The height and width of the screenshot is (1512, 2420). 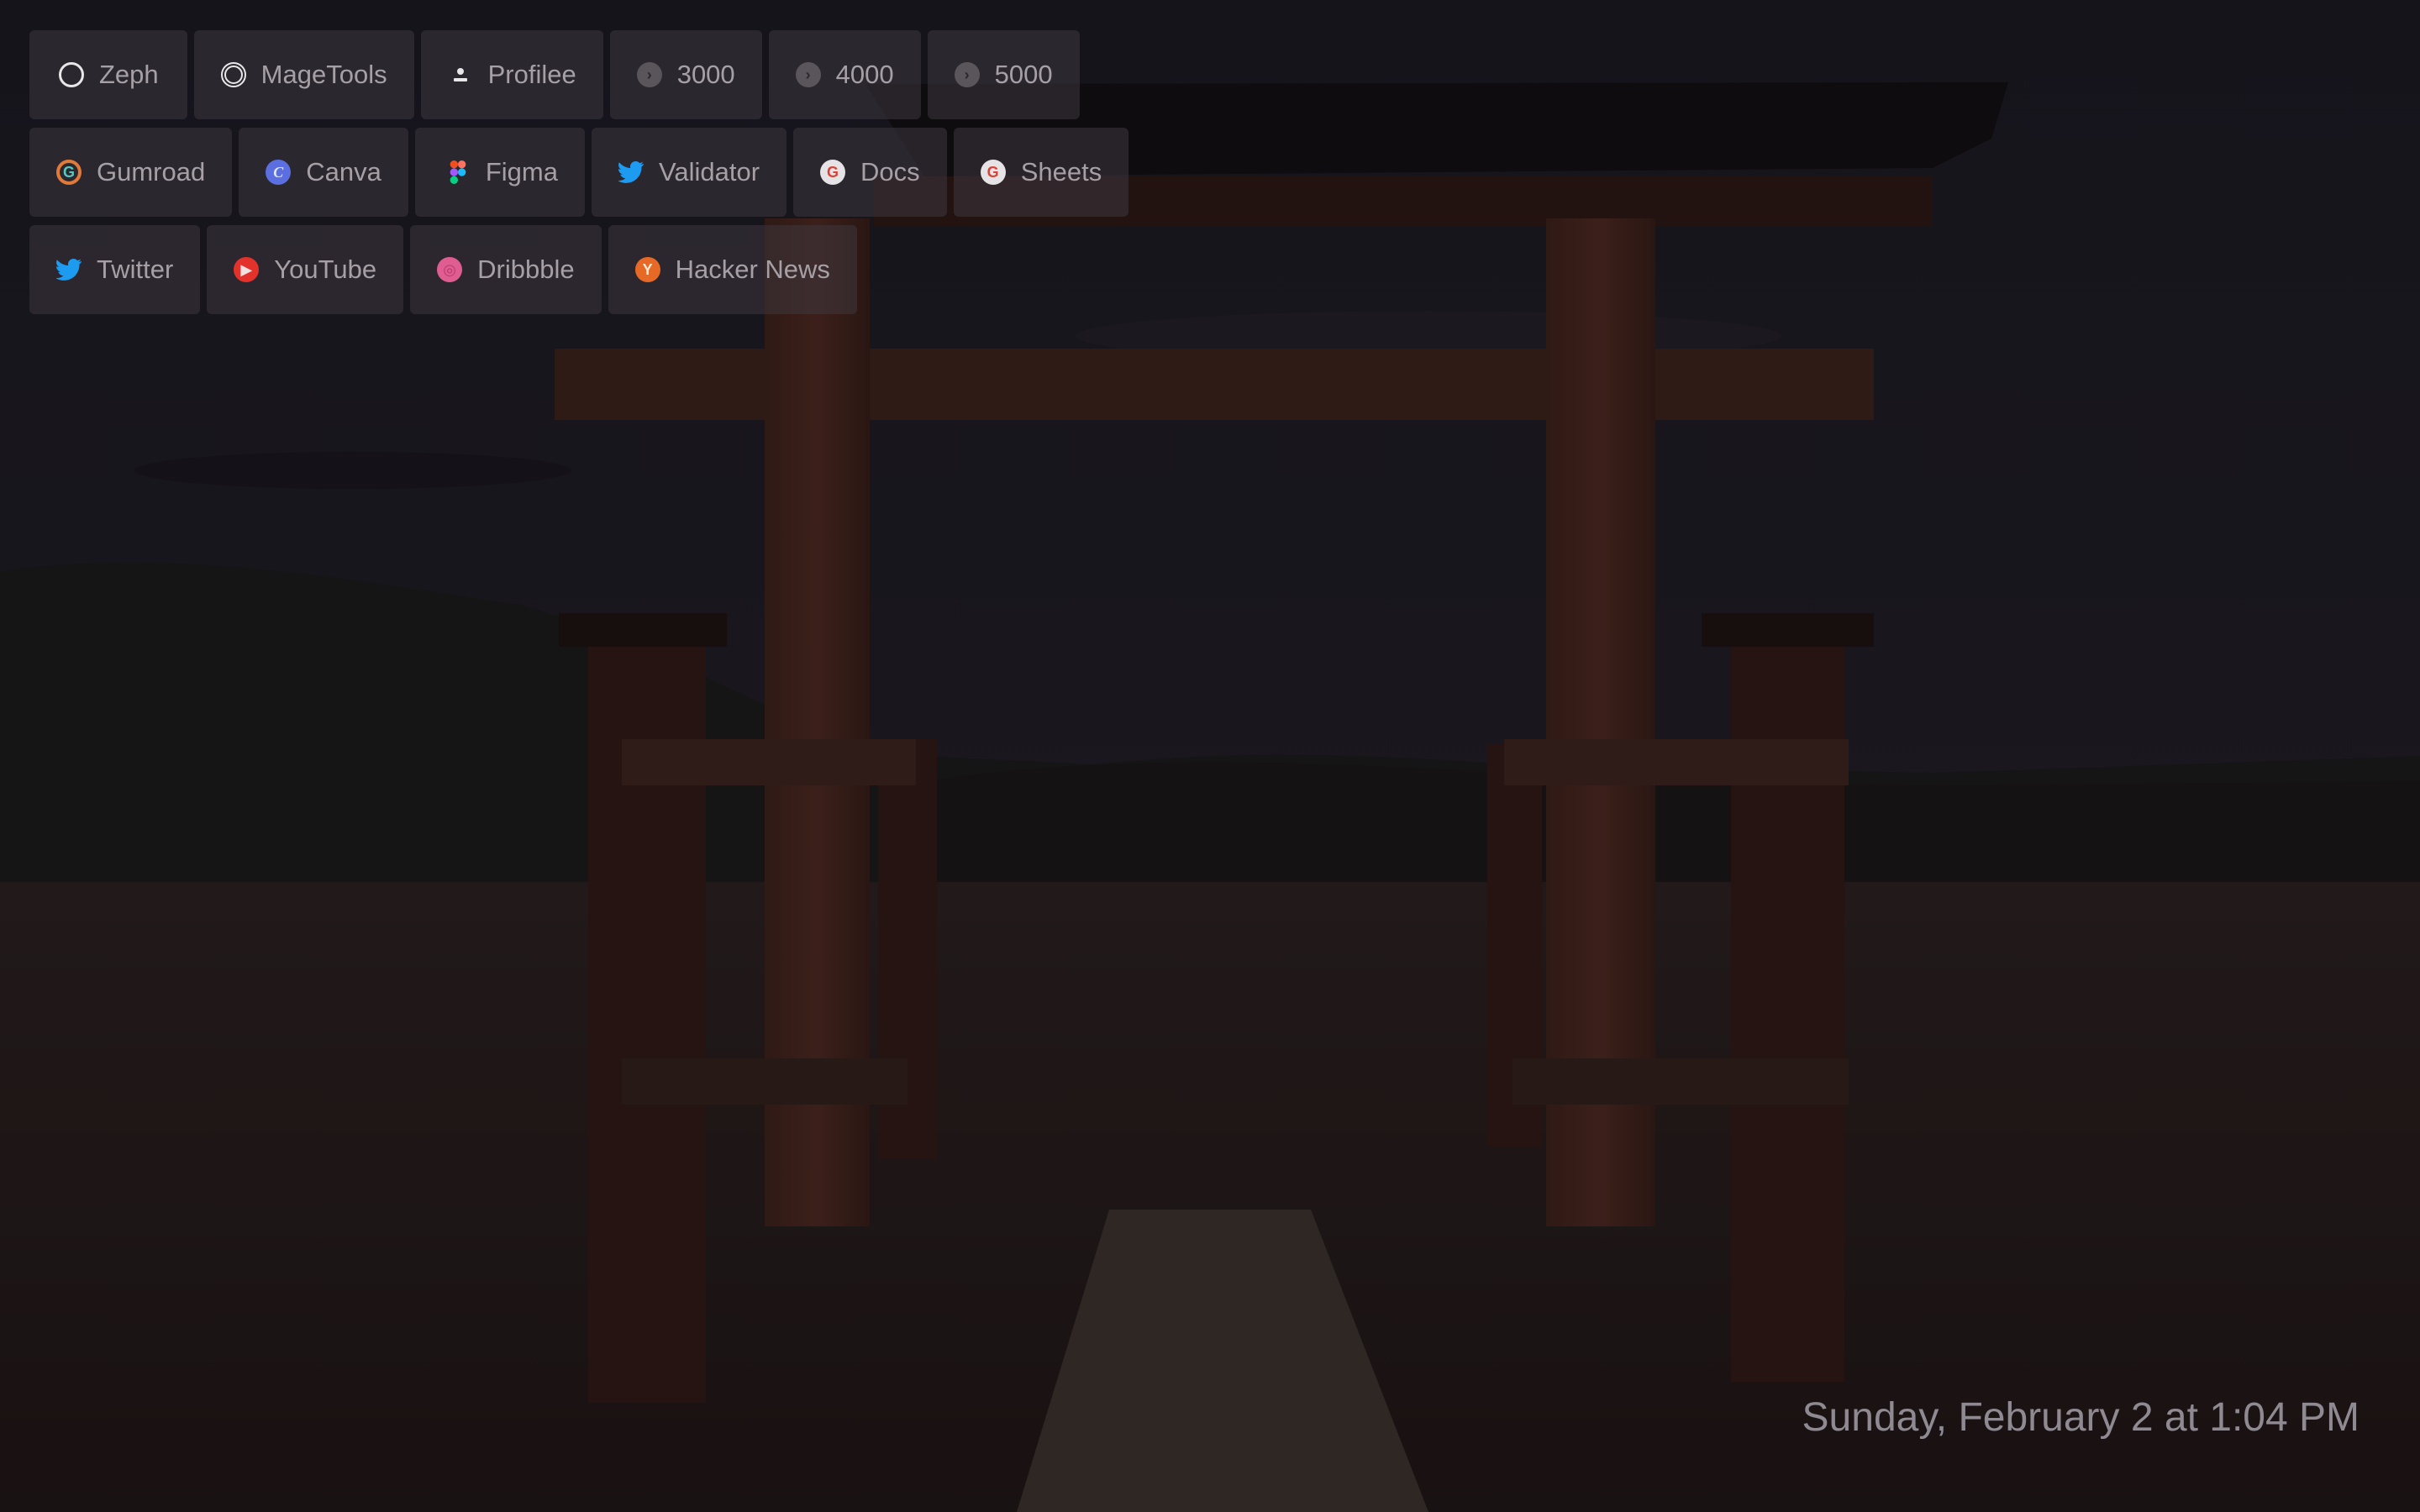 I want to click on bookmark-label: MageTools, so click(x=323, y=74).